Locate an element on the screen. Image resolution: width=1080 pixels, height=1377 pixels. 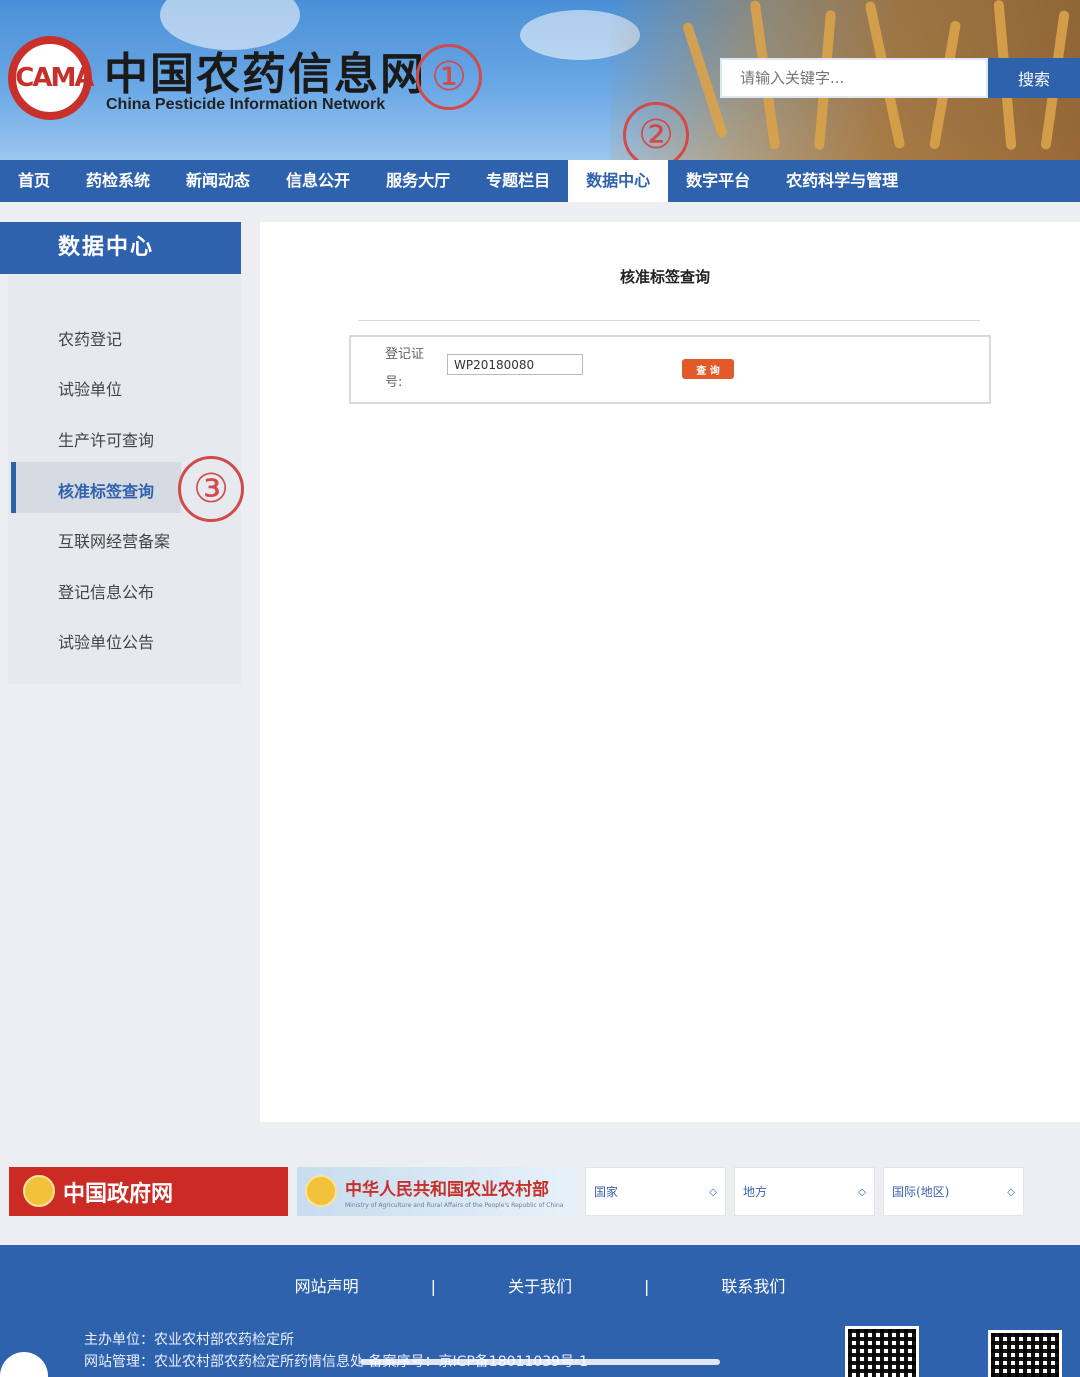
select-international-links: 国际(地区) ◇ is located at coordinates (953, 1191).